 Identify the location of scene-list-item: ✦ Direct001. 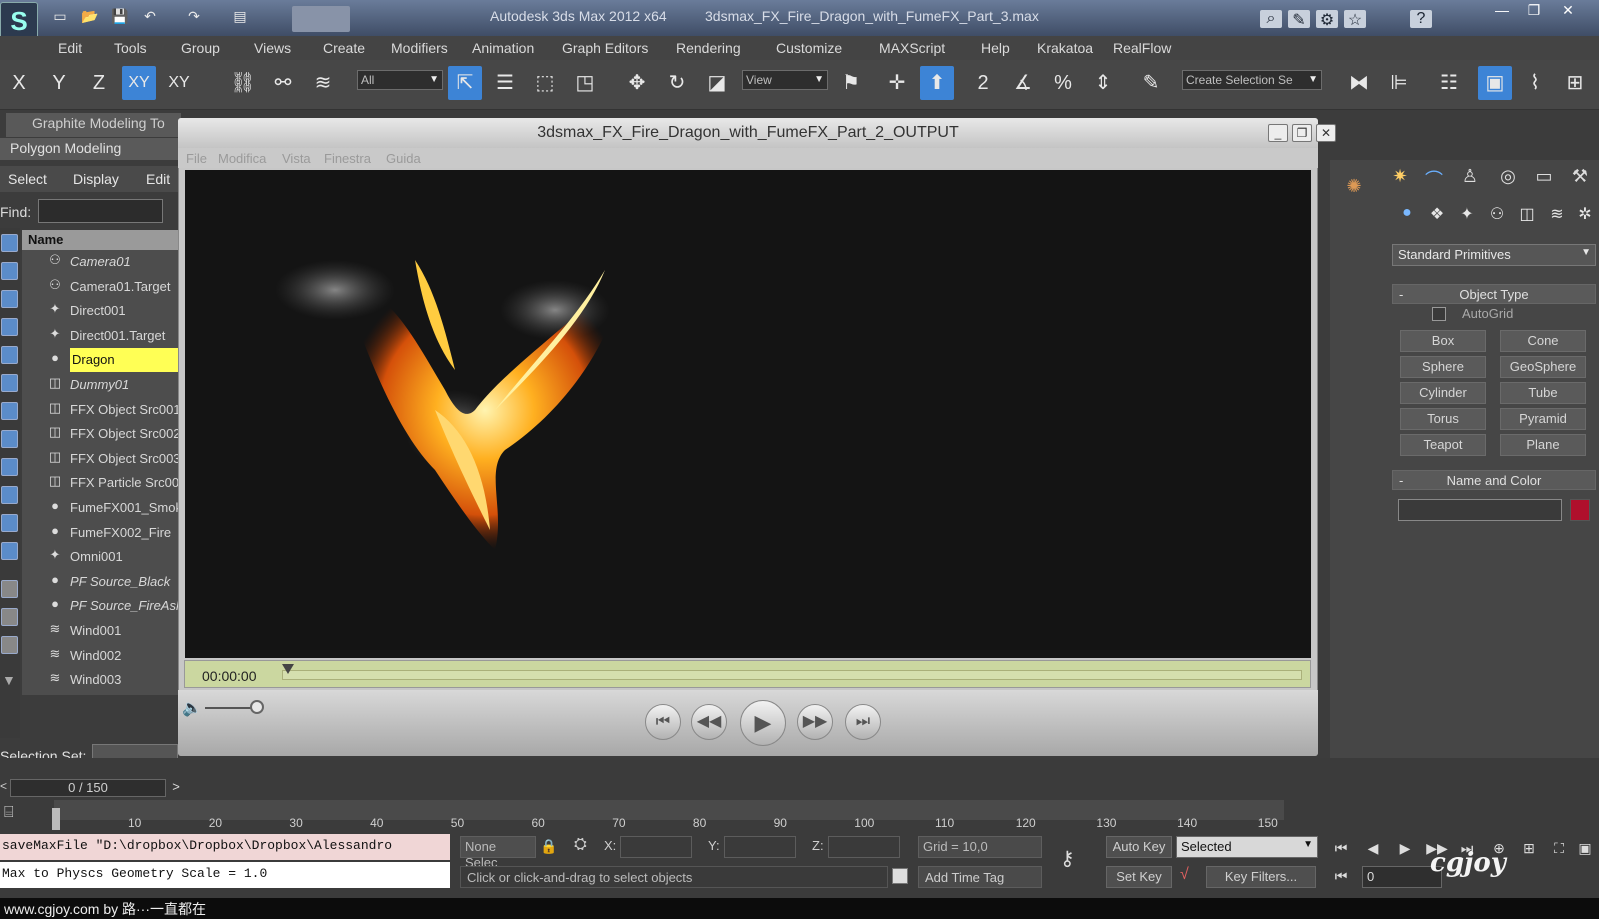
(100, 311).